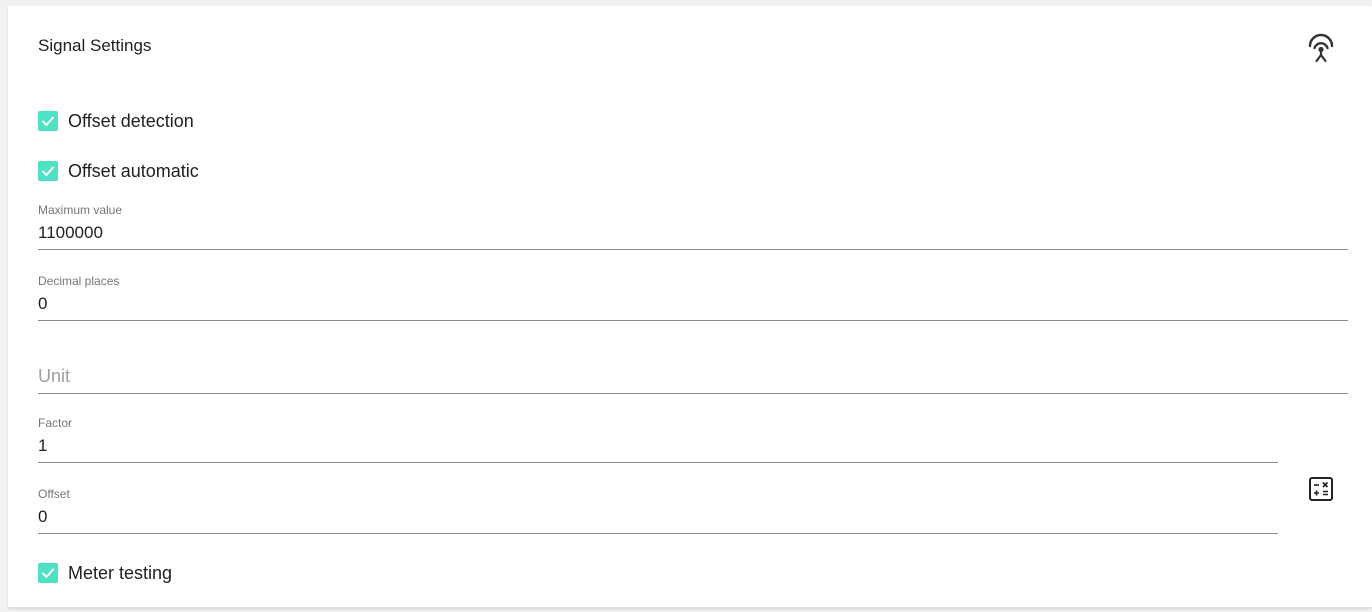  What do you see at coordinates (693, 249) in the screenshot?
I see `maximum-value-underline` at bounding box center [693, 249].